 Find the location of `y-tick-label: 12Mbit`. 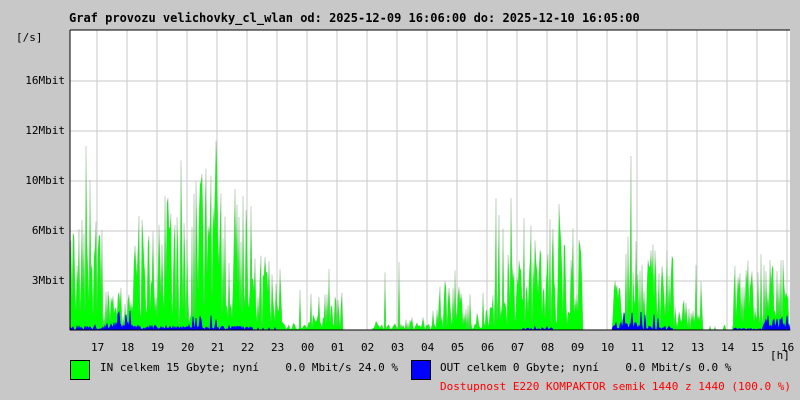

y-tick-label: 12Mbit is located at coordinates (45, 130).